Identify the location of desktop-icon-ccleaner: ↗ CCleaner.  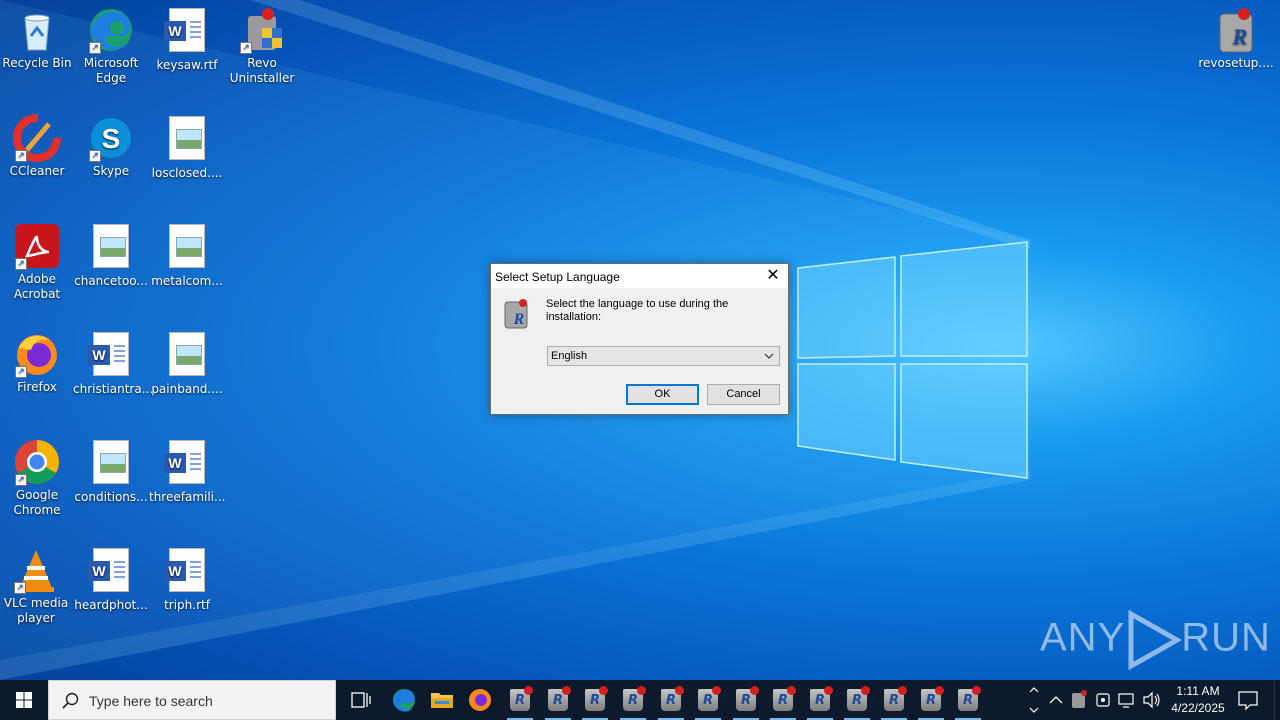
(37, 146).